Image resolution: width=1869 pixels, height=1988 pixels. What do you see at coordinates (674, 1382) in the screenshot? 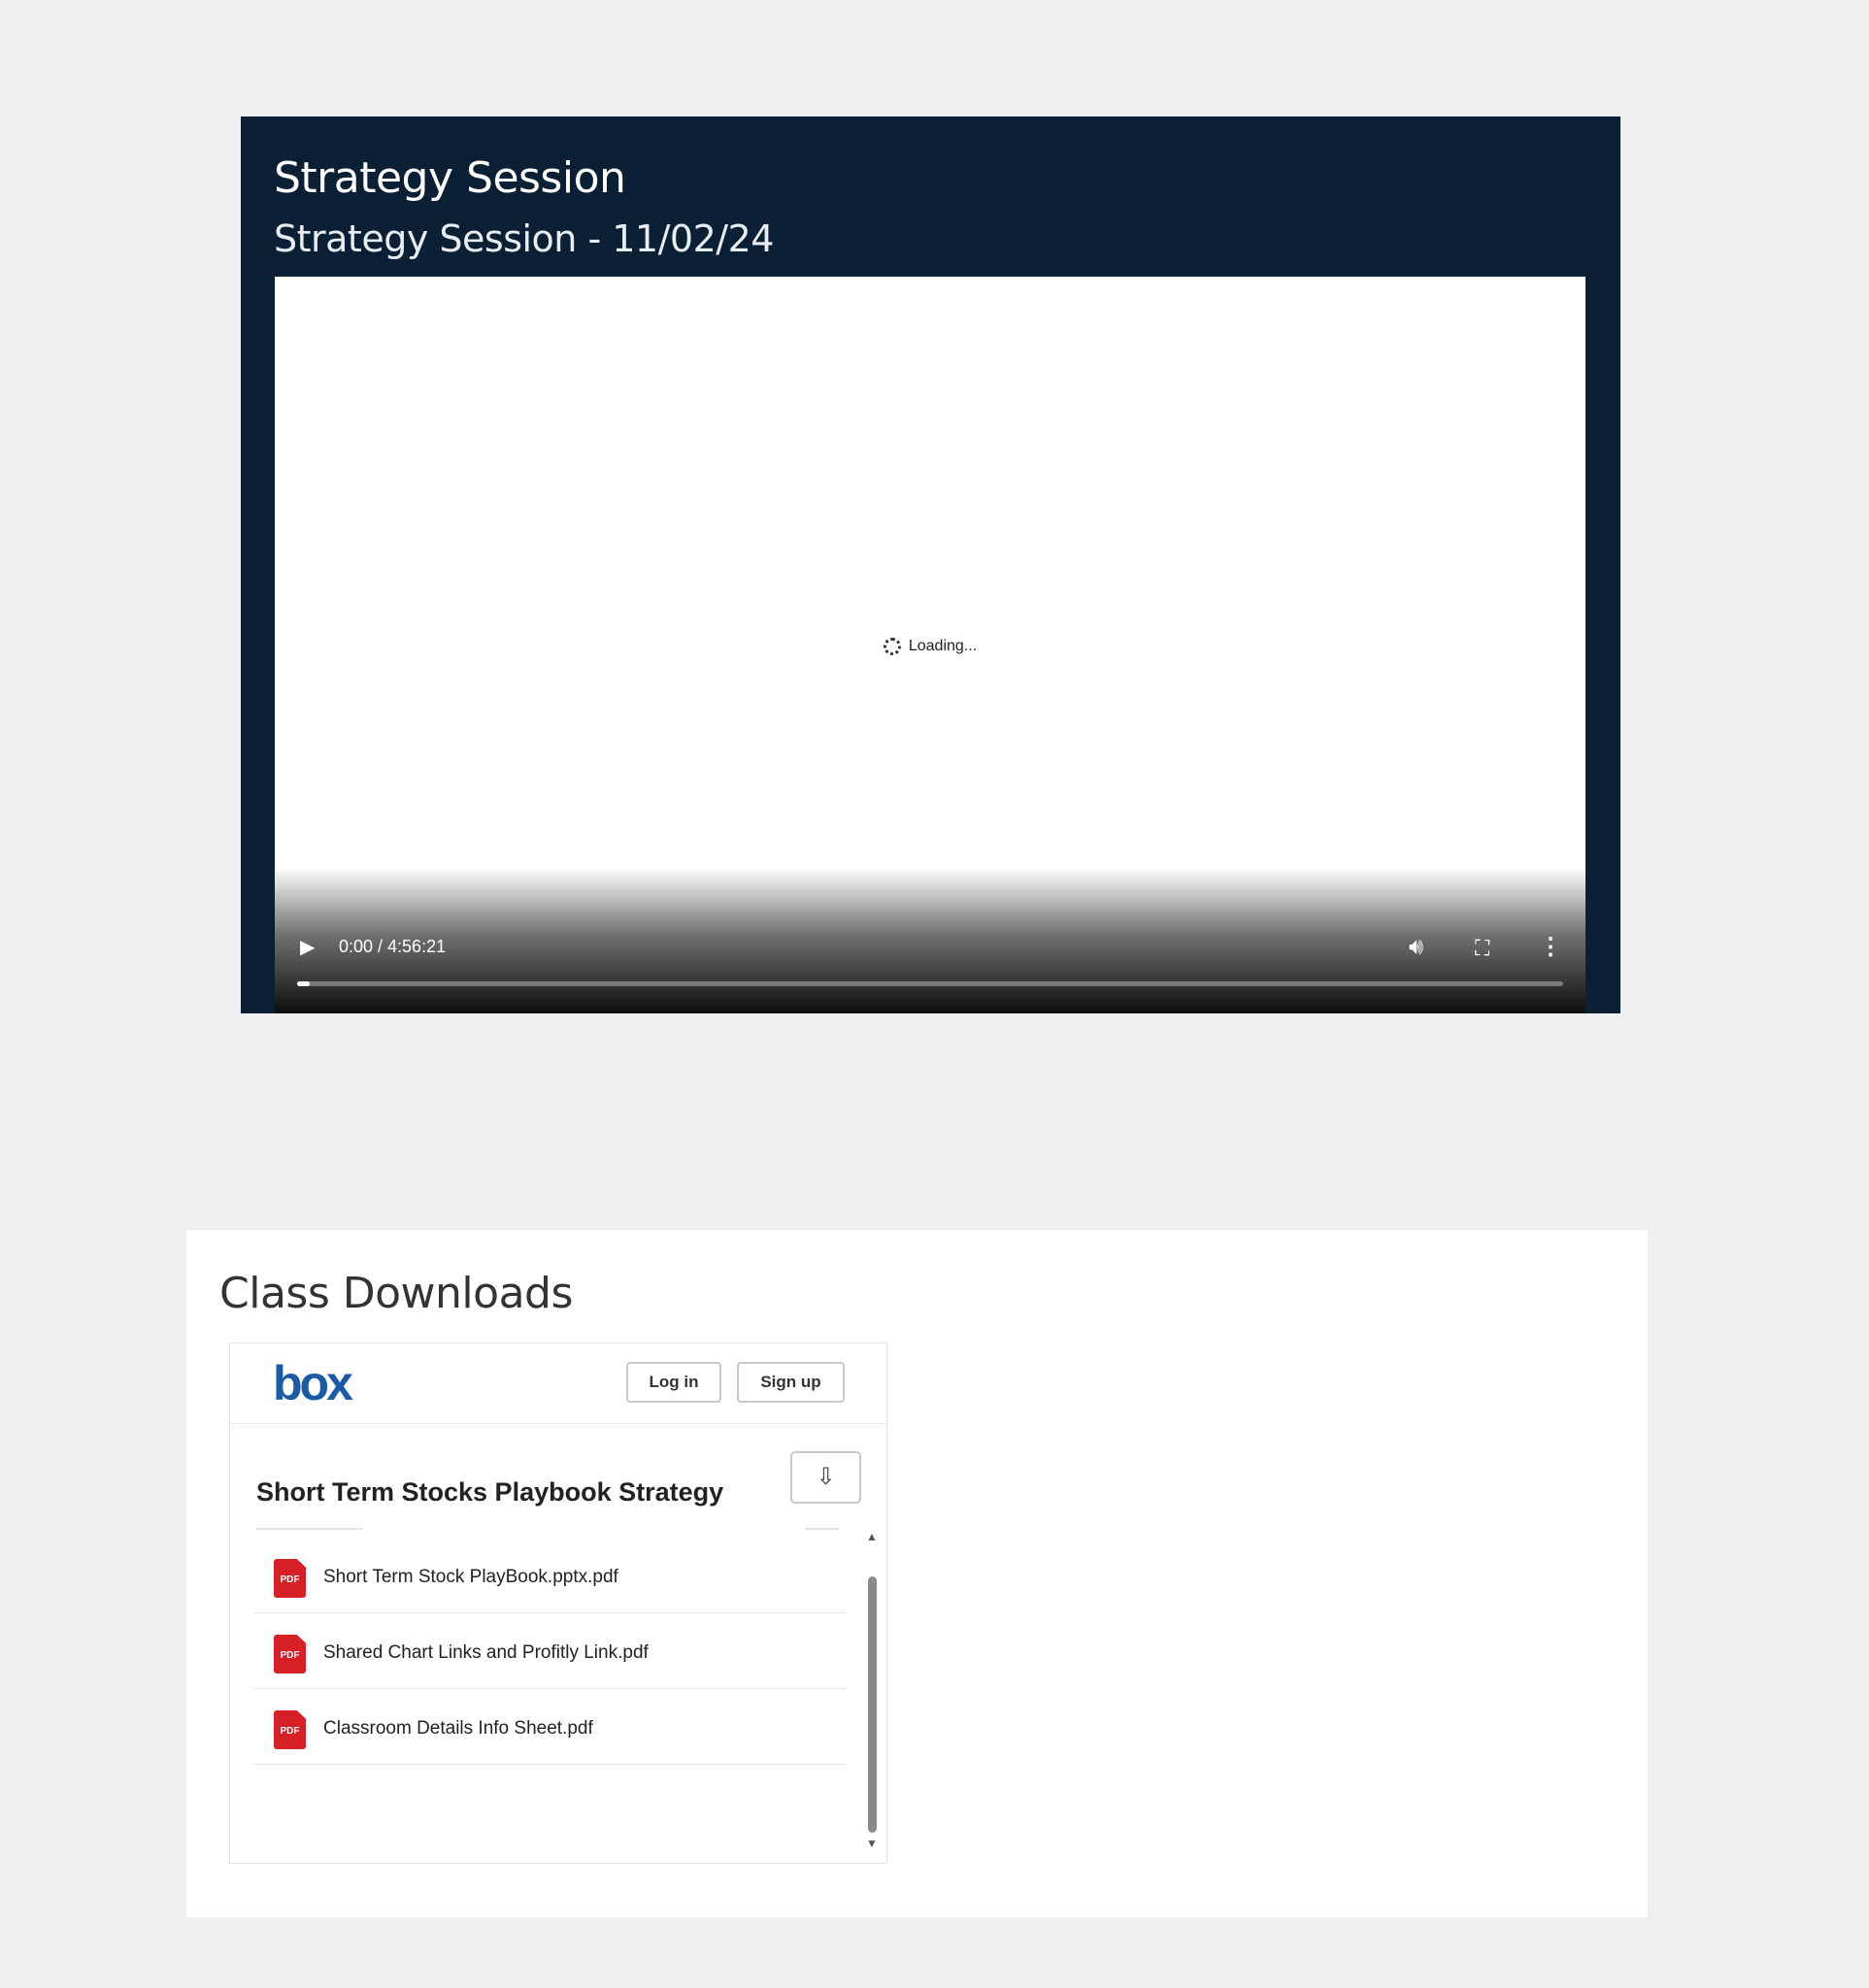
I see `login-button: Log in` at bounding box center [674, 1382].